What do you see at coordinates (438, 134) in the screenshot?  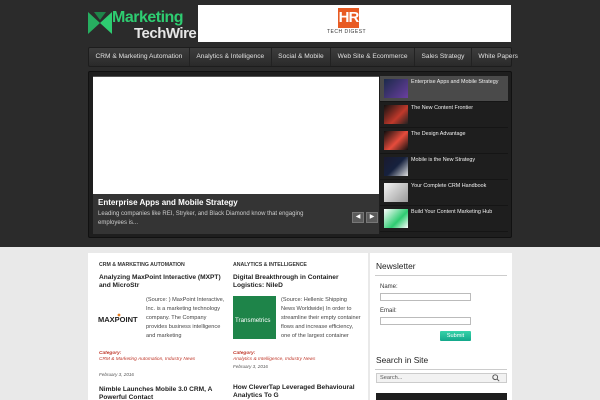 I see `thumb-label: The Design Advantage` at bounding box center [438, 134].